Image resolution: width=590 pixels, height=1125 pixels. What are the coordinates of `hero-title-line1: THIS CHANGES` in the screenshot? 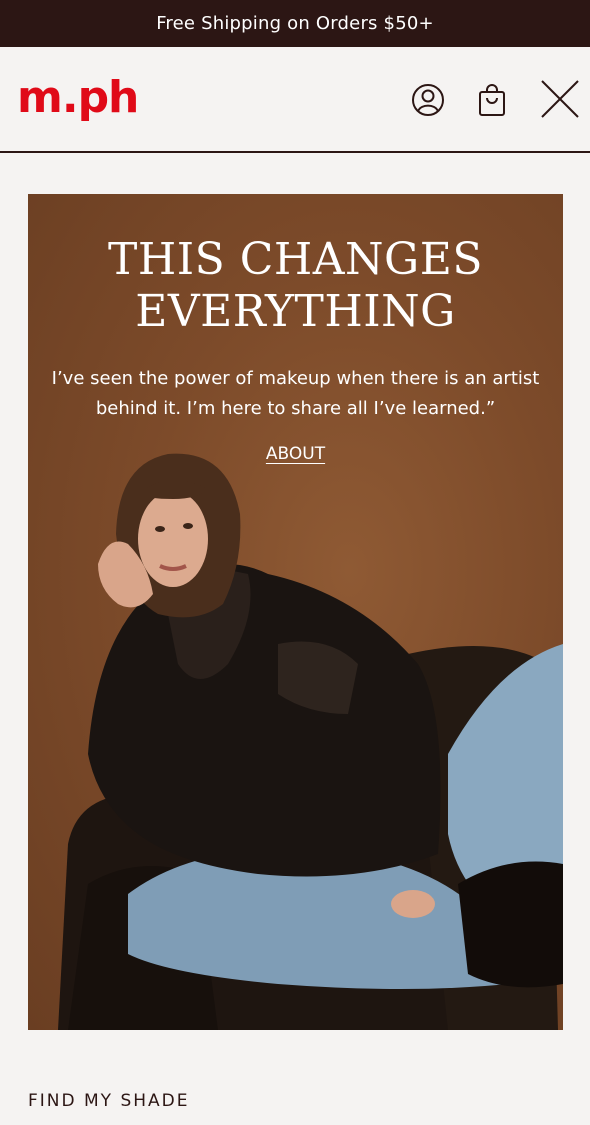 It's located at (295, 259).